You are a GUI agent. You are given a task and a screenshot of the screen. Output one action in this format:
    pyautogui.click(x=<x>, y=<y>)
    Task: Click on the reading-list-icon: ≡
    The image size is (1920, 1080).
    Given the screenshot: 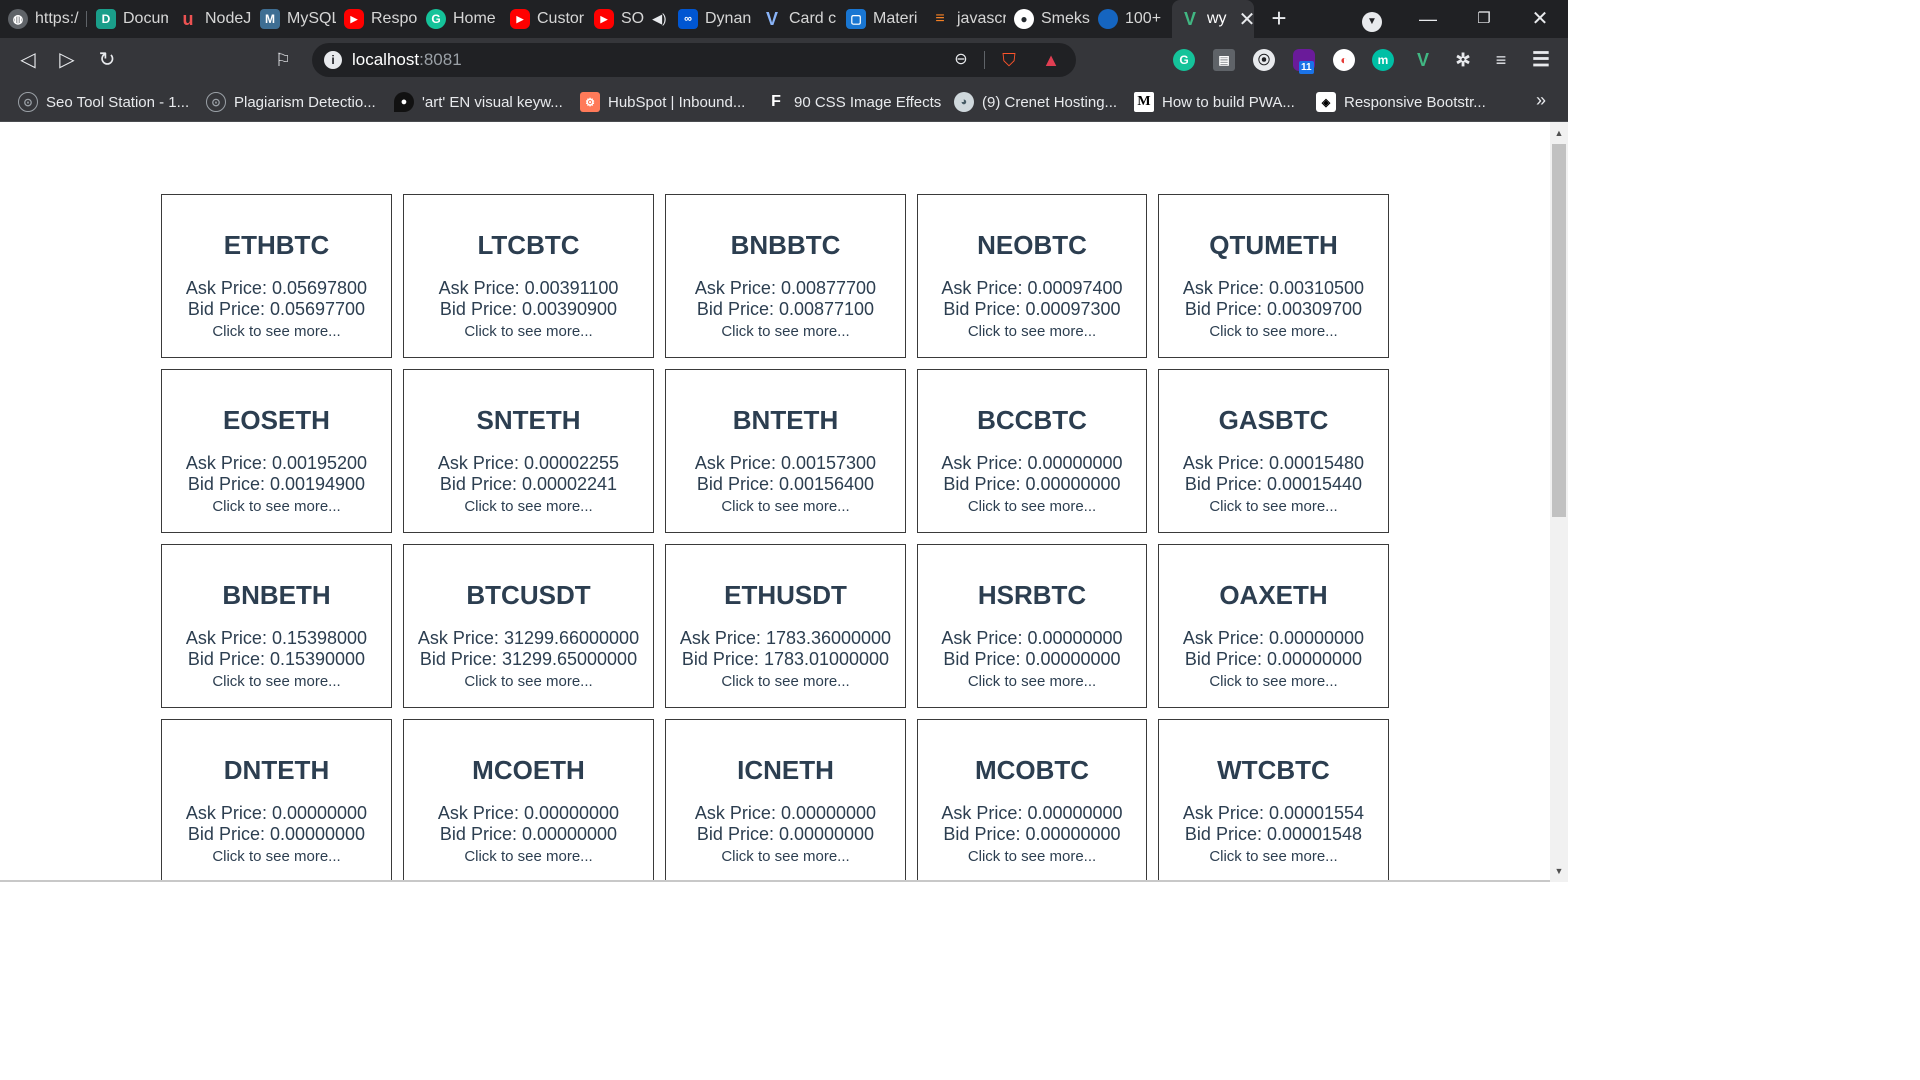 What is the action you would take?
    pyautogui.click(x=1501, y=60)
    